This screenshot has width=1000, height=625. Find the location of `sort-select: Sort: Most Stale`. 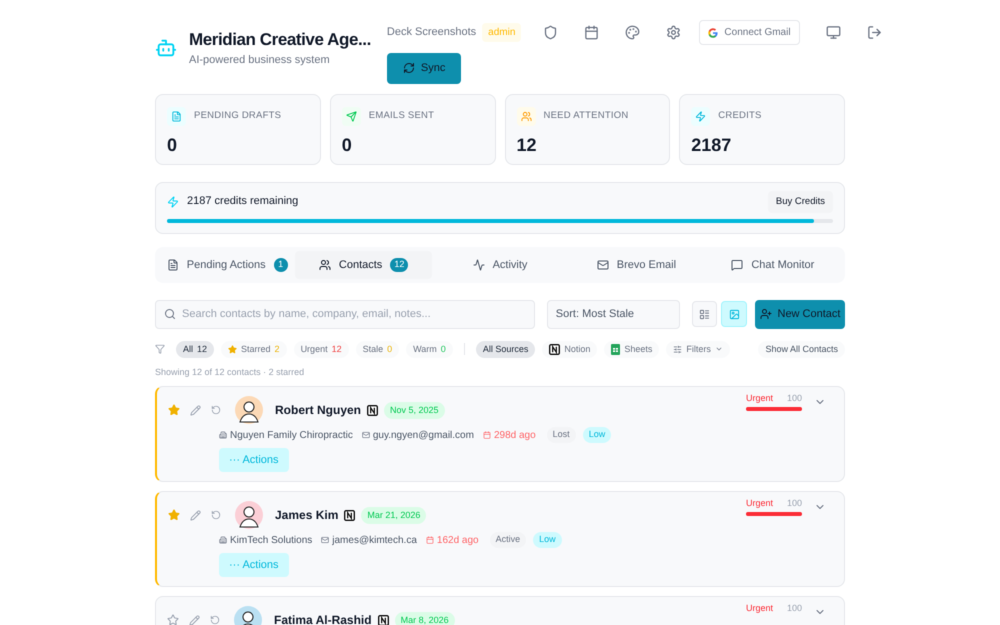

sort-select: Sort: Most Stale is located at coordinates (613, 314).